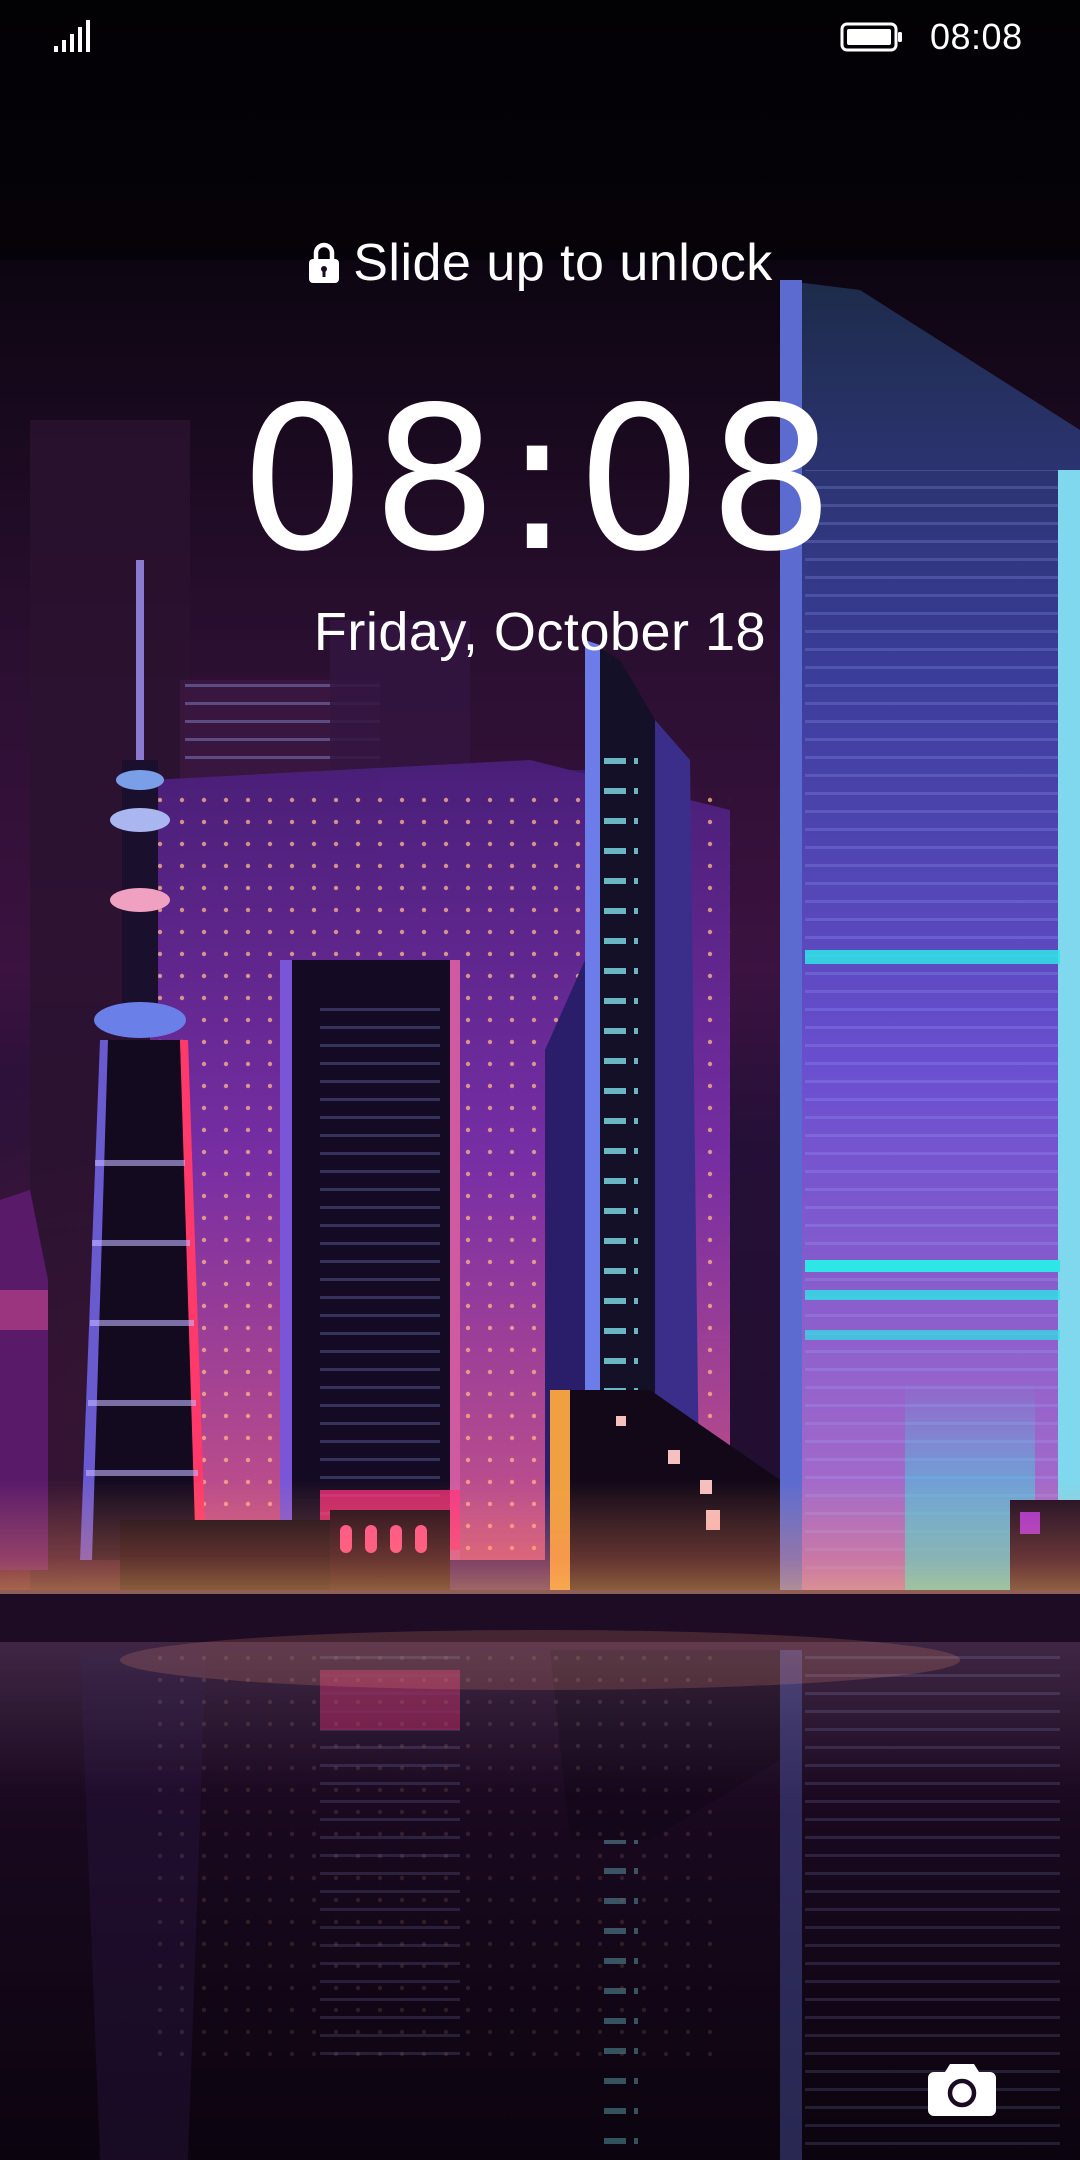 The image size is (1080, 2160). What do you see at coordinates (540, 40) in the screenshot?
I see `status-bar: 08:08` at bounding box center [540, 40].